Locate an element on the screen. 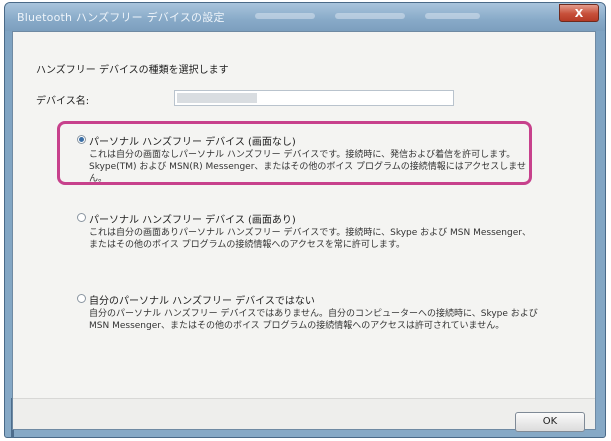  option-not-my-device-label: 自分のパーソナル ハンズフリー デバイスではない is located at coordinates (202, 301).